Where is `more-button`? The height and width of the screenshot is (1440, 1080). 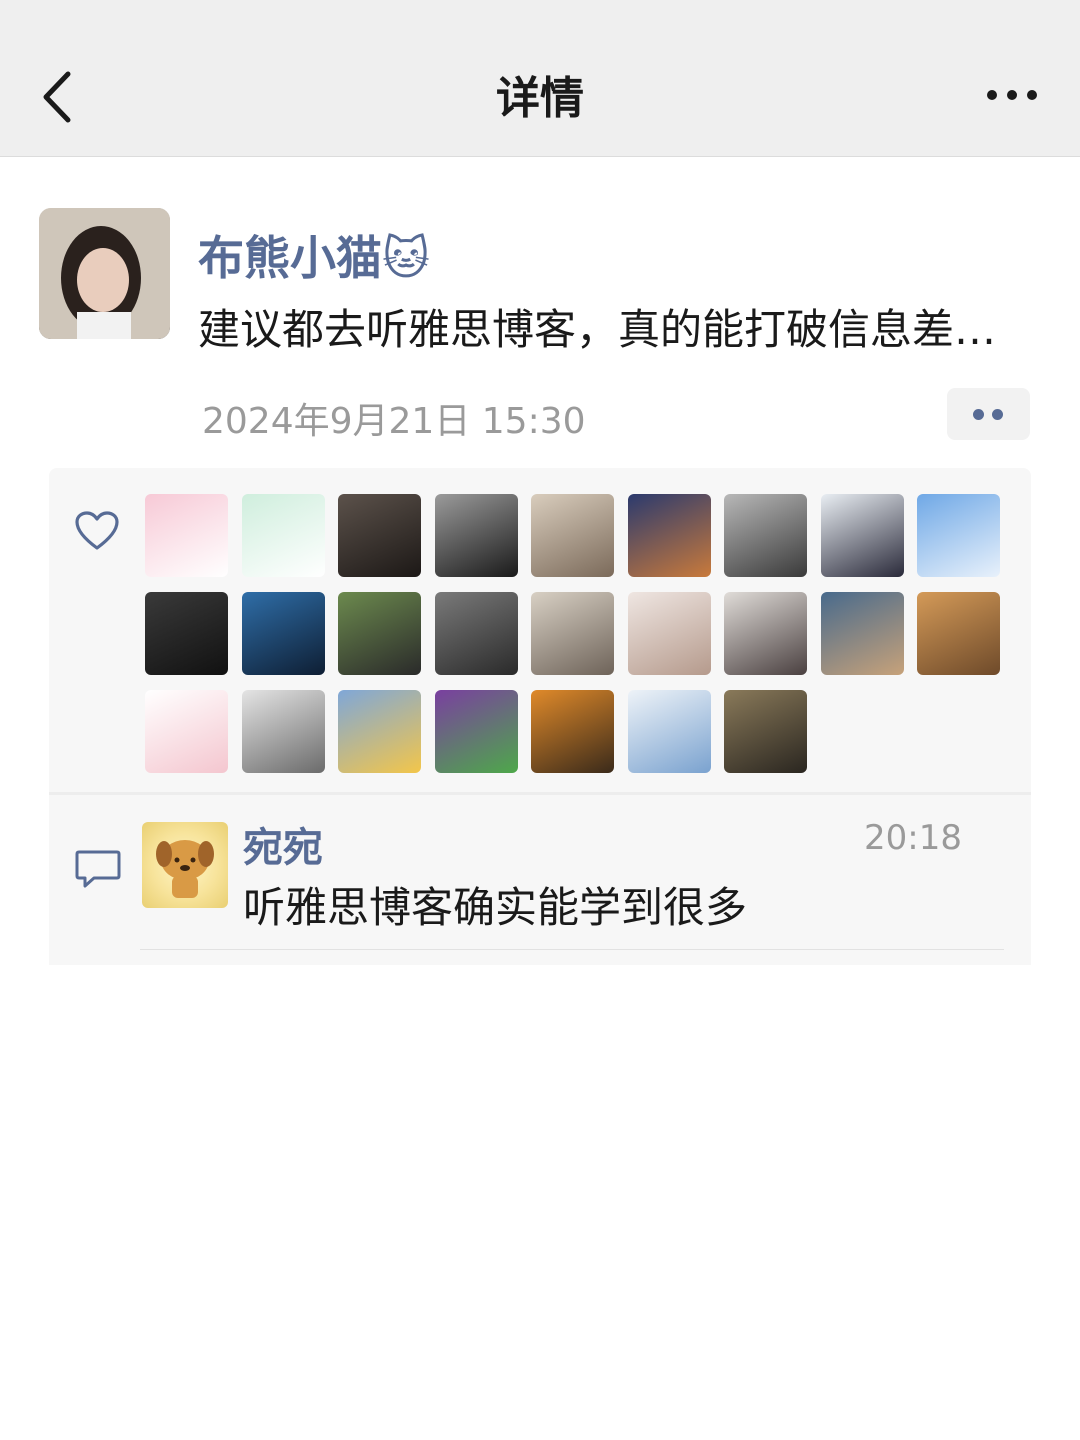 more-button is located at coordinates (1012, 95).